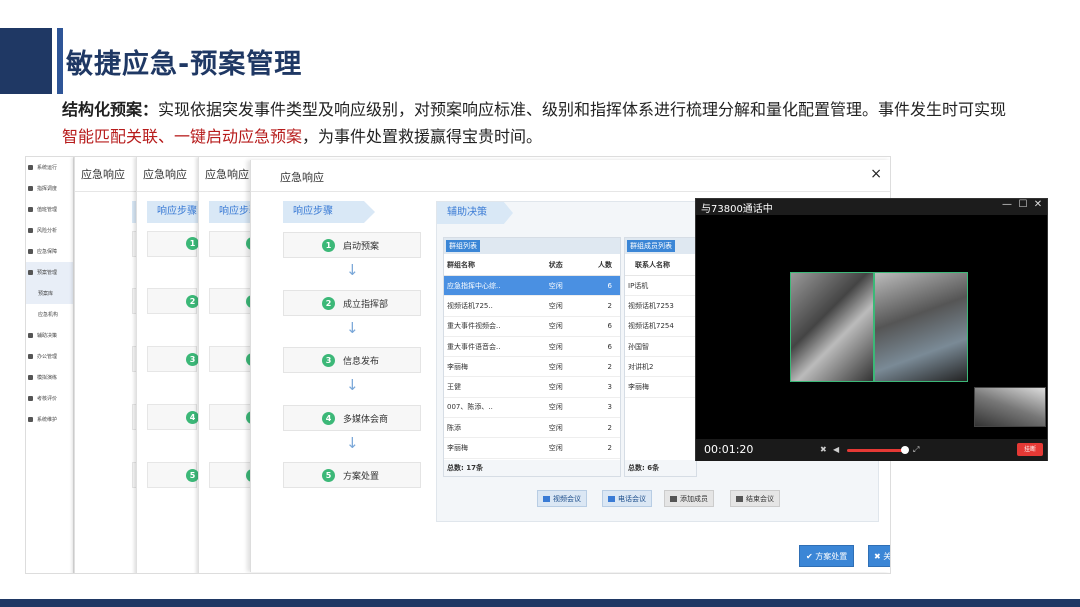 This screenshot has height=607, width=1080. Describe the element at coordinates (1038, 204) in the screenshot. I see `close-icon: ✕` at that location.